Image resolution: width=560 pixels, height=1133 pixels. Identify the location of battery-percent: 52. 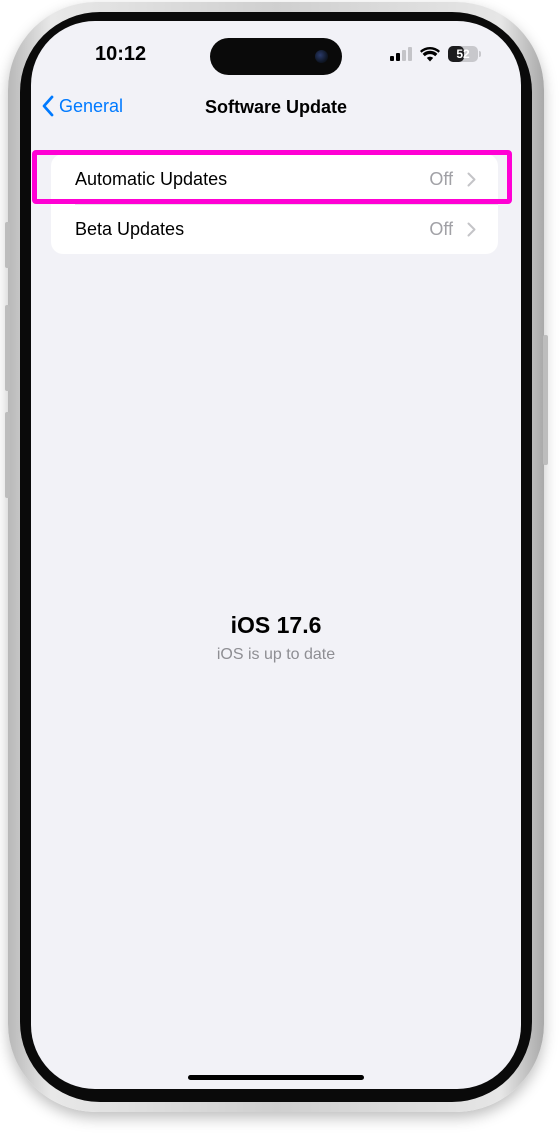
(463, 54).